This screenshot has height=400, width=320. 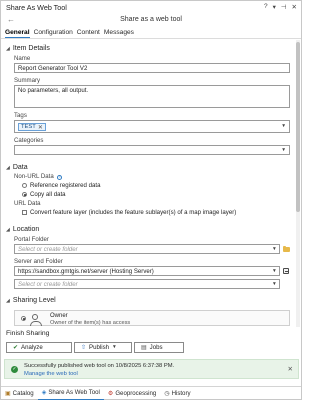 What do you see at coordinates (59, 316) in the screenshot?
I see `owner-title: Owner` at bounding box center [59, 316].